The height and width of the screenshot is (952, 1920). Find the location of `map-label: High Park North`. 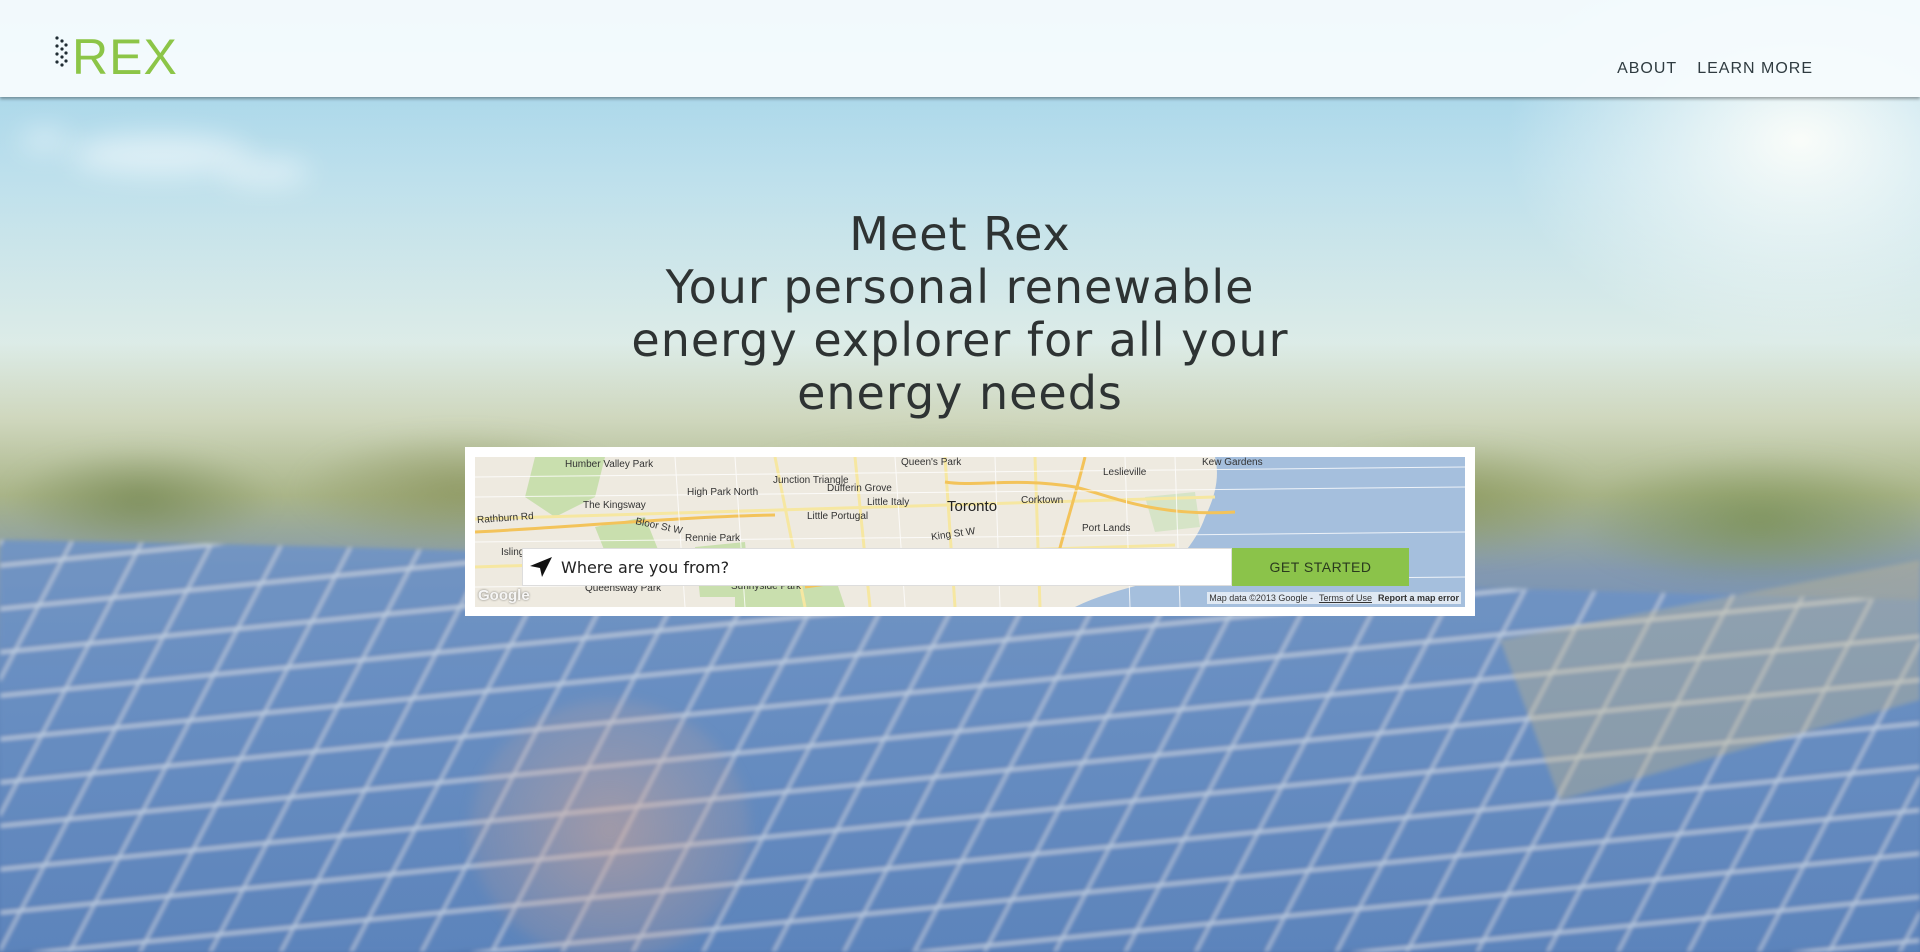

map-label: High Park North is located at coordinates (723, 492).